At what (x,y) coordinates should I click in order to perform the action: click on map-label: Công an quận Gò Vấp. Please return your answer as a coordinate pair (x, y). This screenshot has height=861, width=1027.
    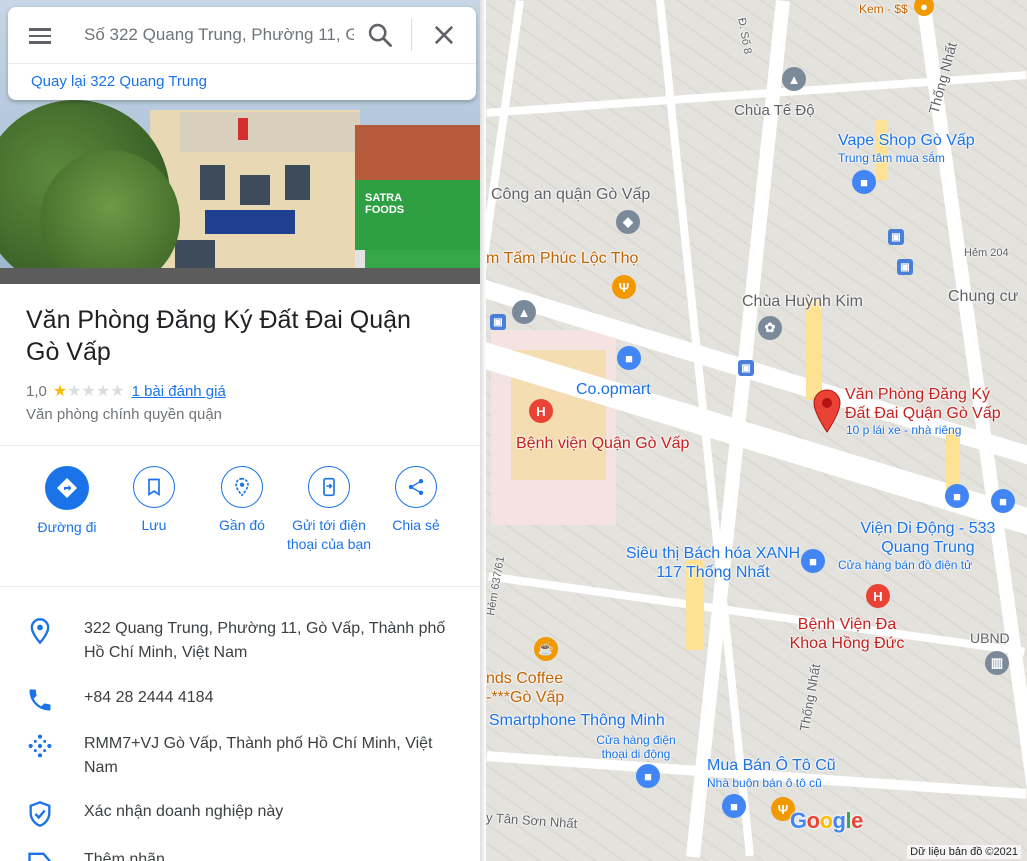
    Looking at the image, I should click on (570, 195).